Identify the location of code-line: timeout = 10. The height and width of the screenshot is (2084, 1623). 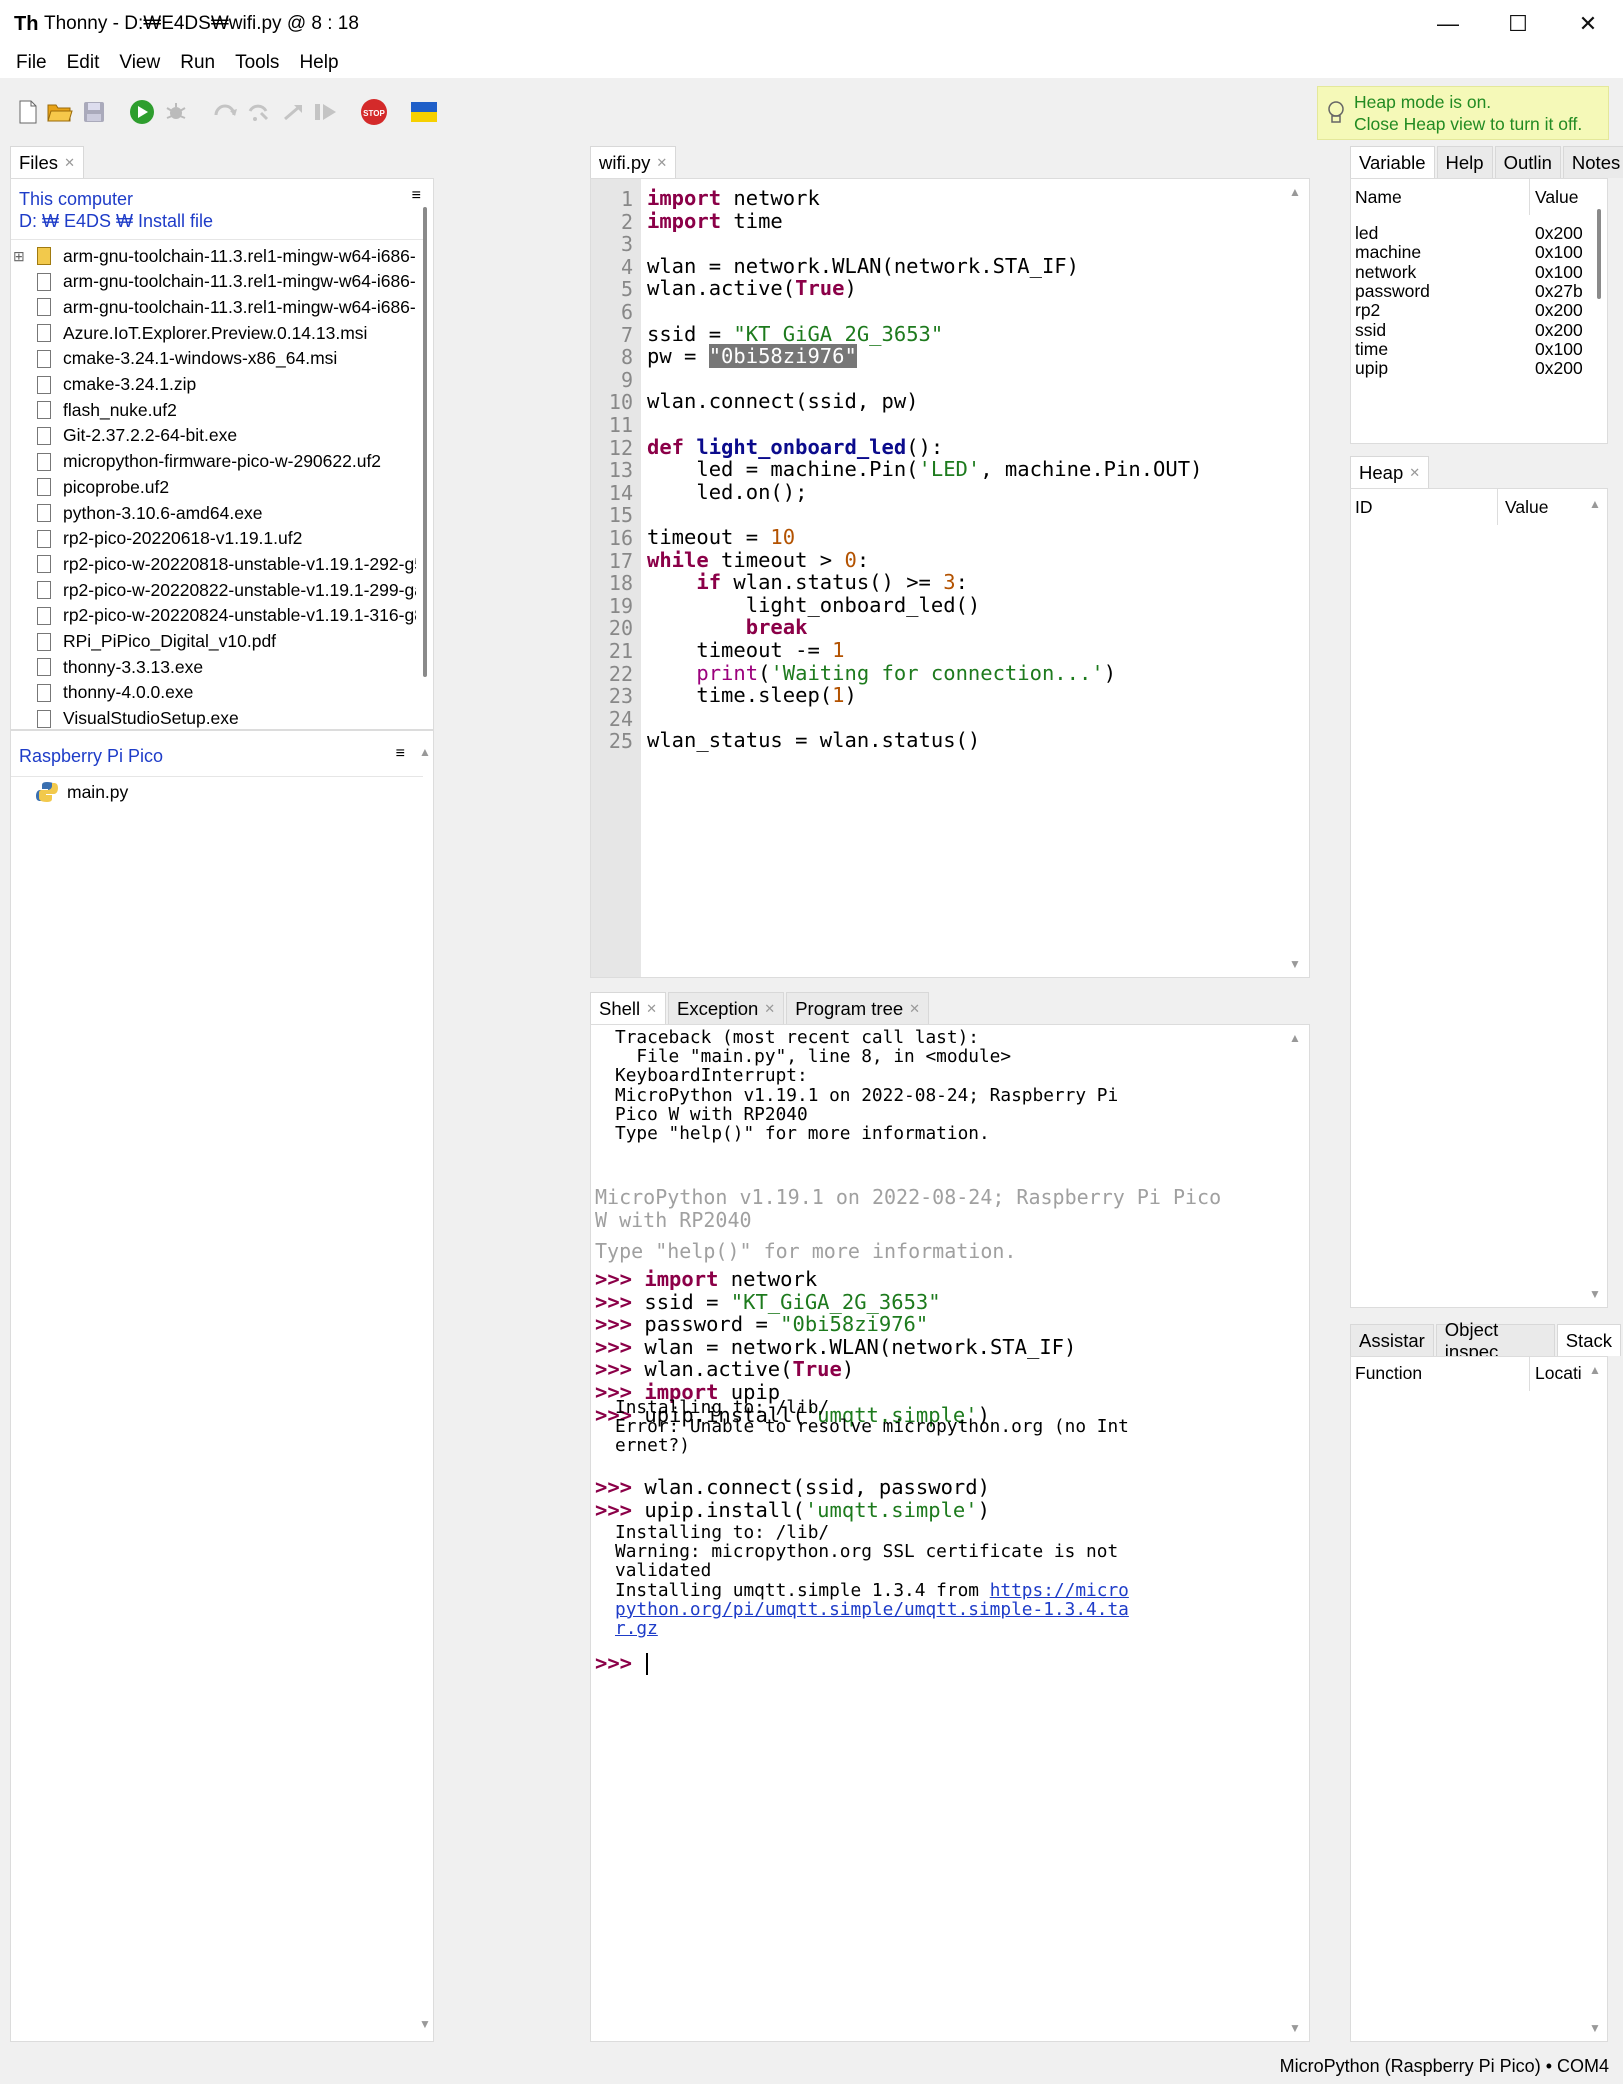
(721, 537).